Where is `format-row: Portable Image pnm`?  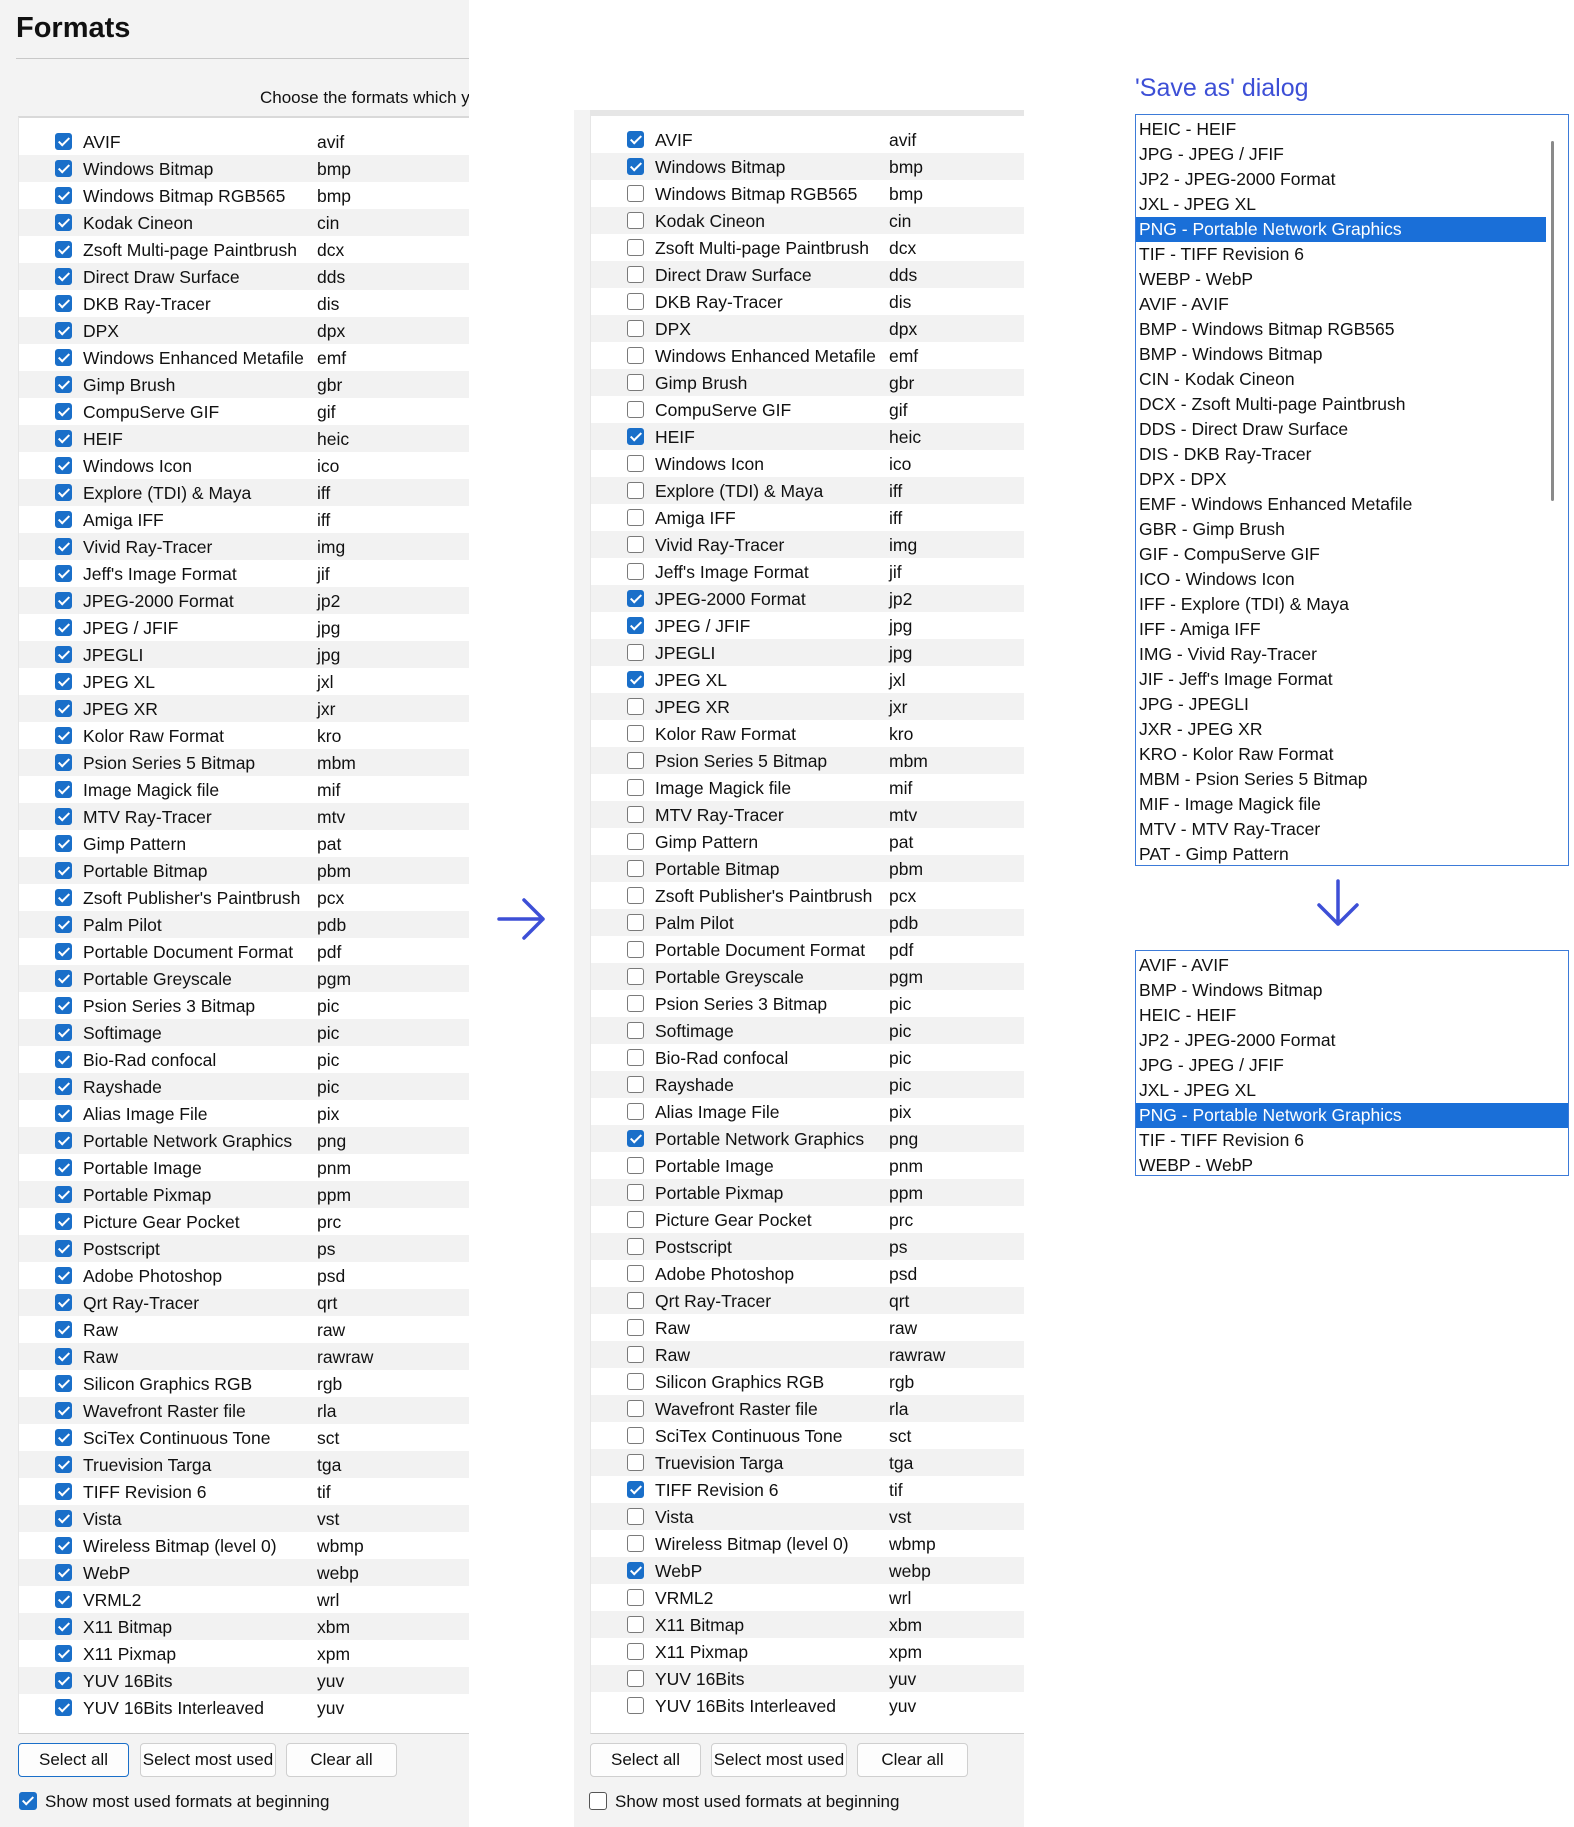 format-row: Portable Image pnm is located at coordinates (244, 1167).